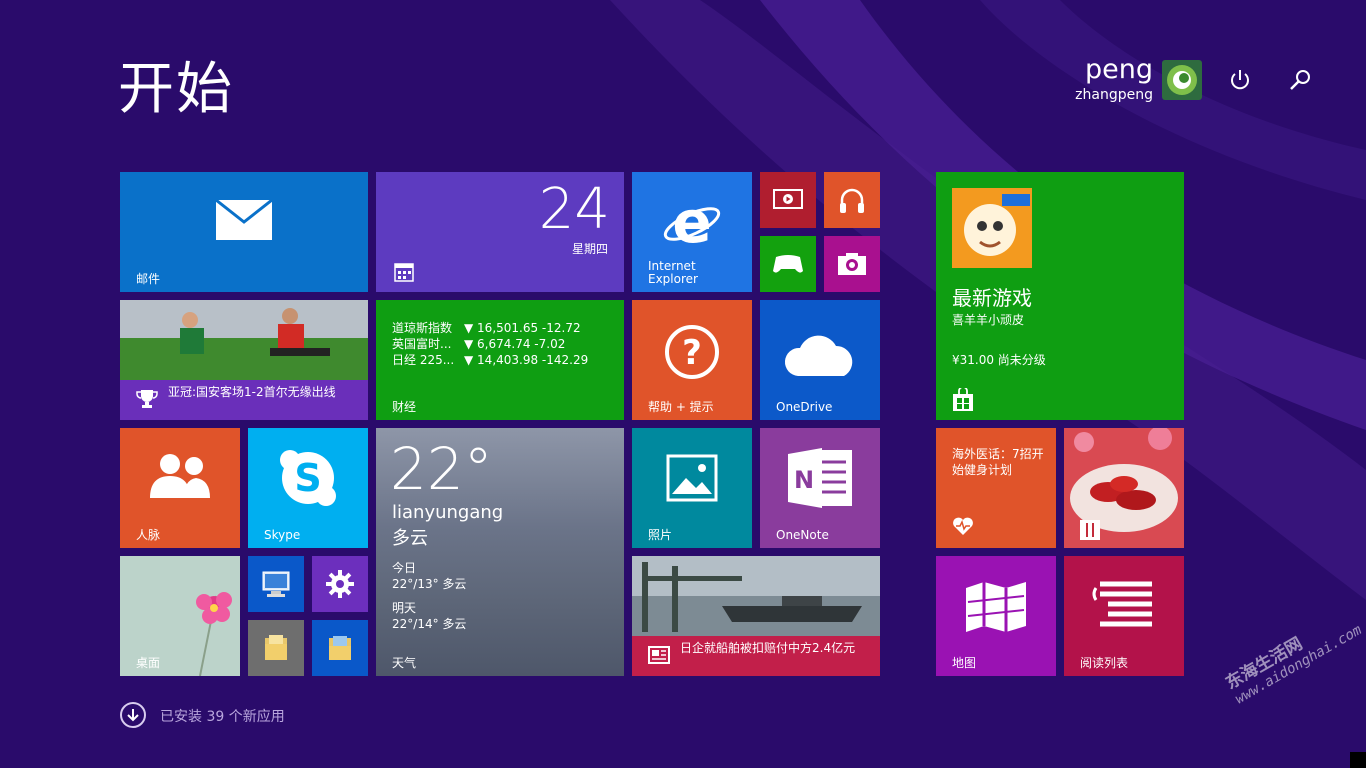  I want to click on calendar-weekday: 星期四, so click(589, 249).